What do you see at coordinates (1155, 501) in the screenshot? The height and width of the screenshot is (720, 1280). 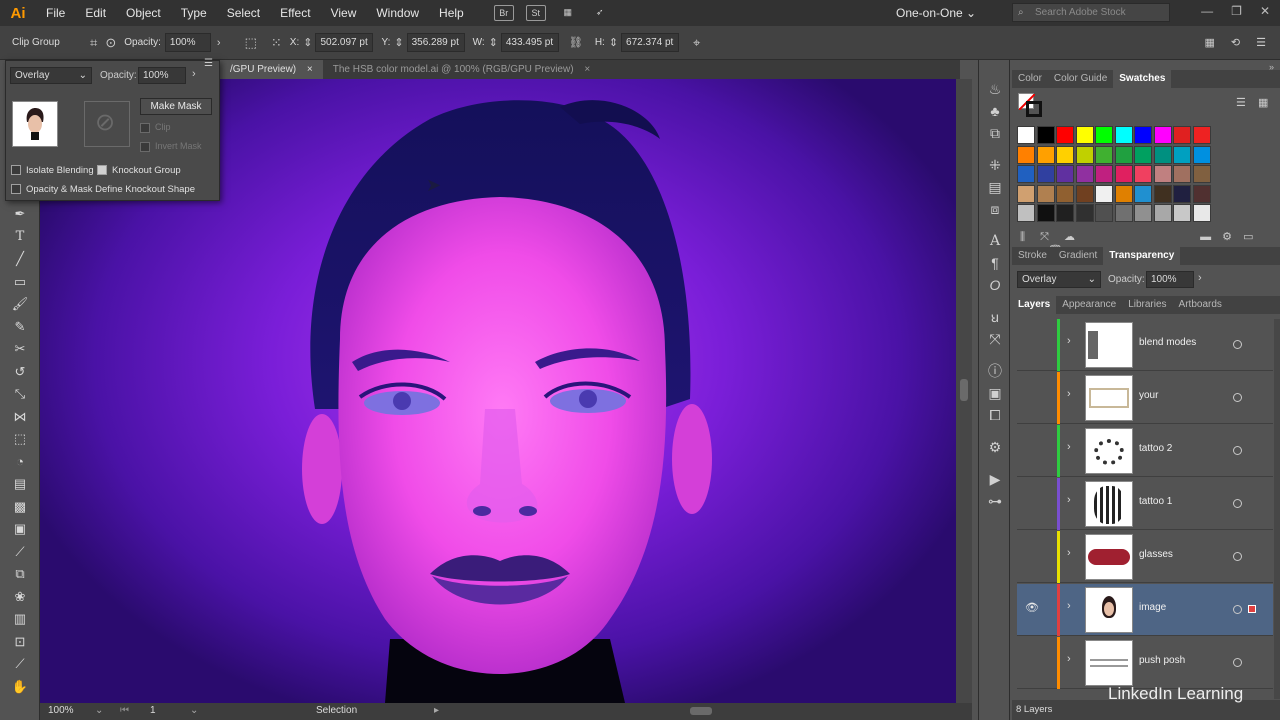 I see `layer-name: tattoo 1` at bounding box center [1155, 501].